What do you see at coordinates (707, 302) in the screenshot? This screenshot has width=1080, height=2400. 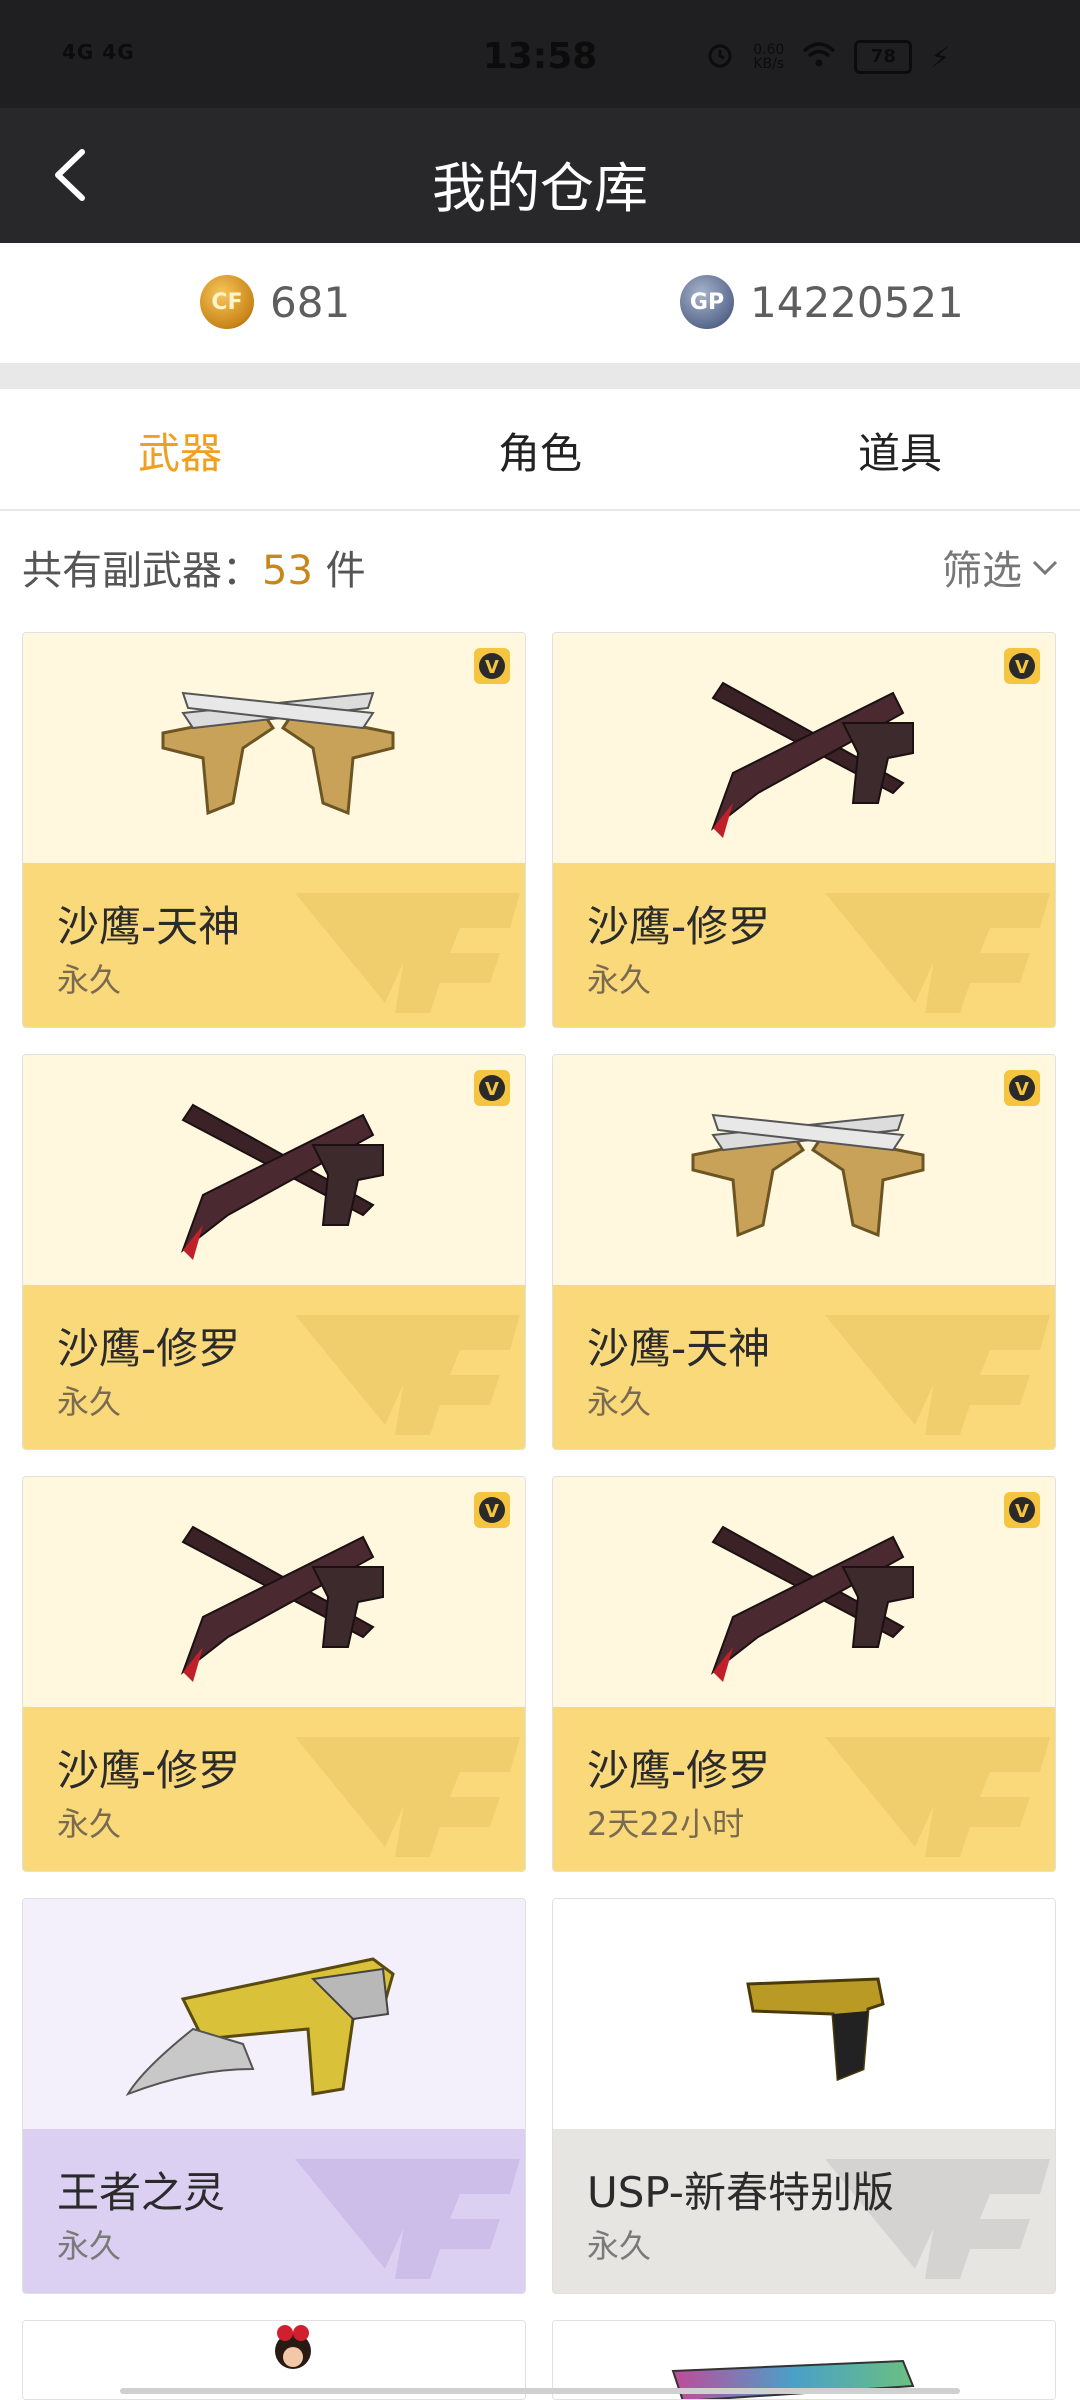 I see `gp-coin-icon: GP` at bounding box center [707, 302].